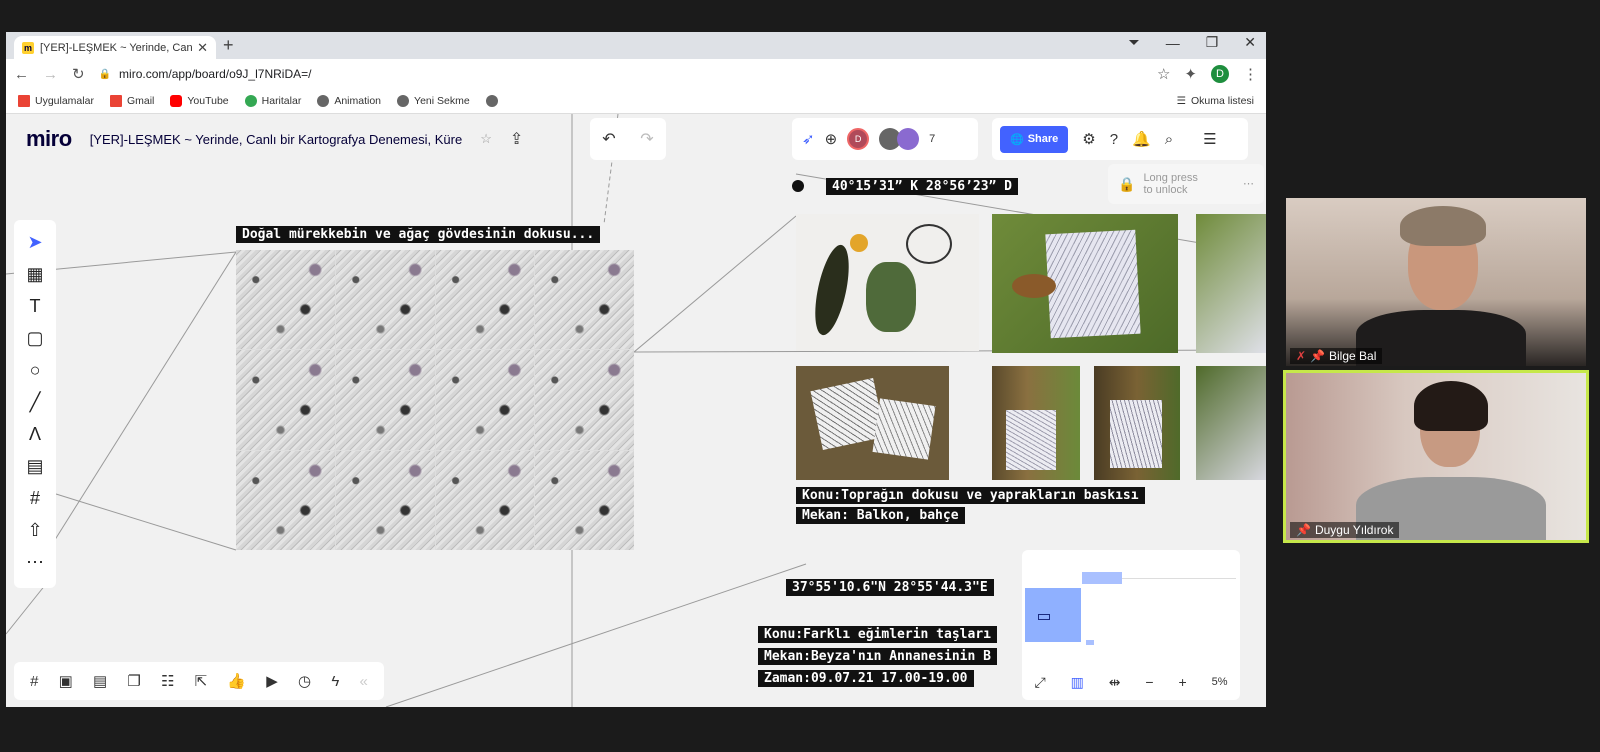 This screenshot has width=1600, height=752. What do you see at coordinates (21, 74) in the screenshot?
I see `back-icon: ←` at bounding box center [21, 74].